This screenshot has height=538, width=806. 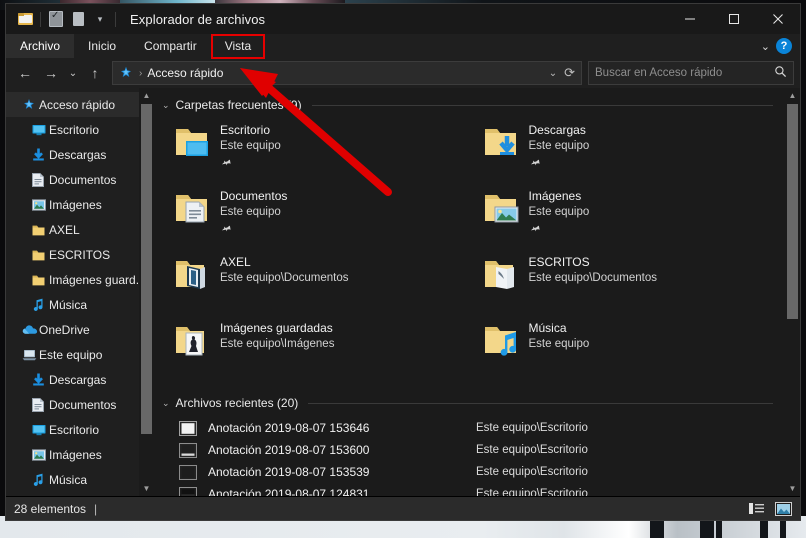 What do you see at coordinates (40, 46) in the screenshot?
I see `tab-archivo: Archivo` at bounding box center [40, 46].